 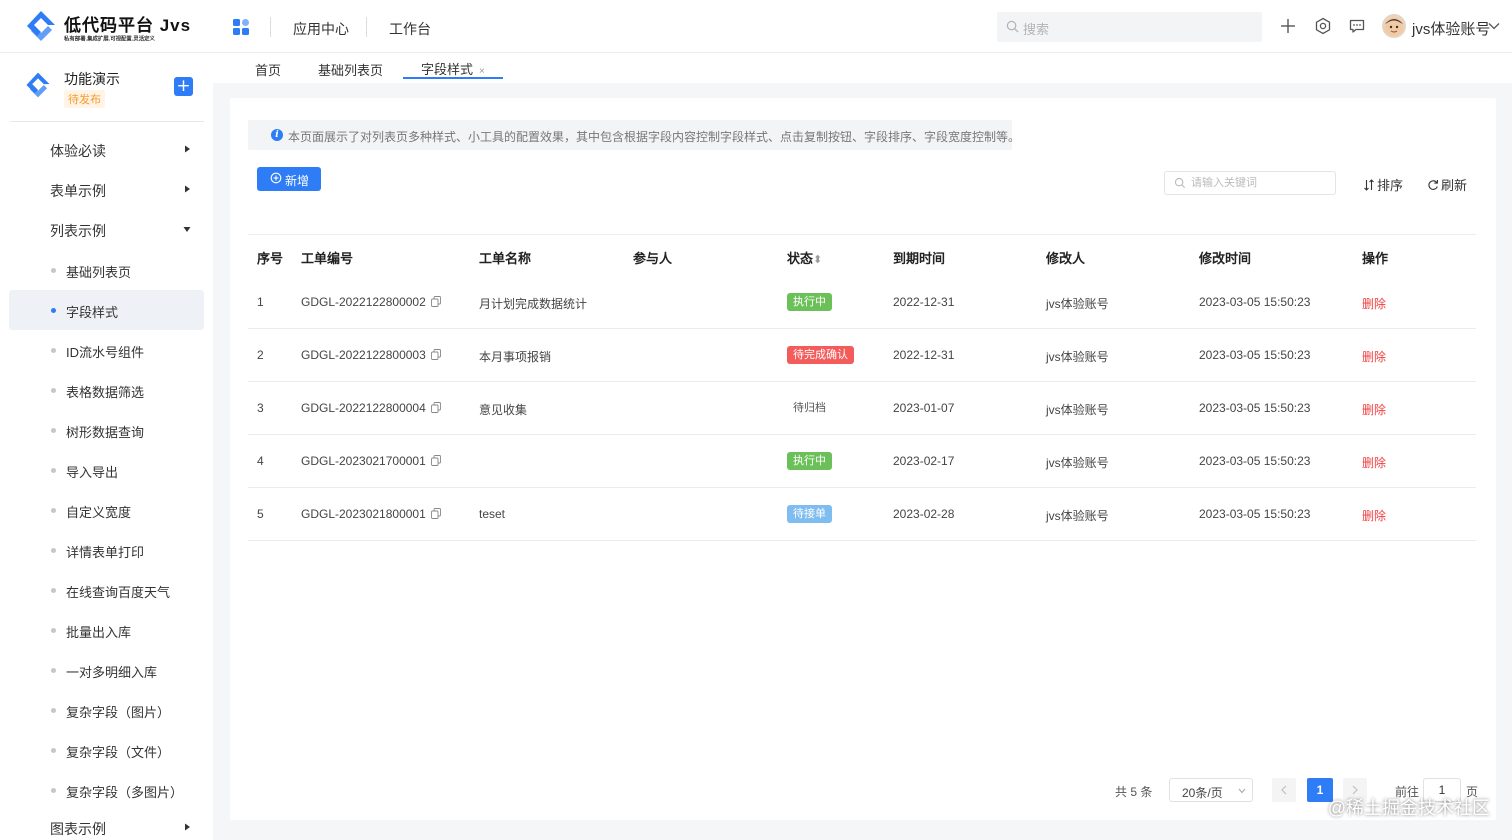 What do you see at coordinates (410, 29) in the screenshot?
I see `nav-workbench: 工作台` at bounding box center [410, 29].